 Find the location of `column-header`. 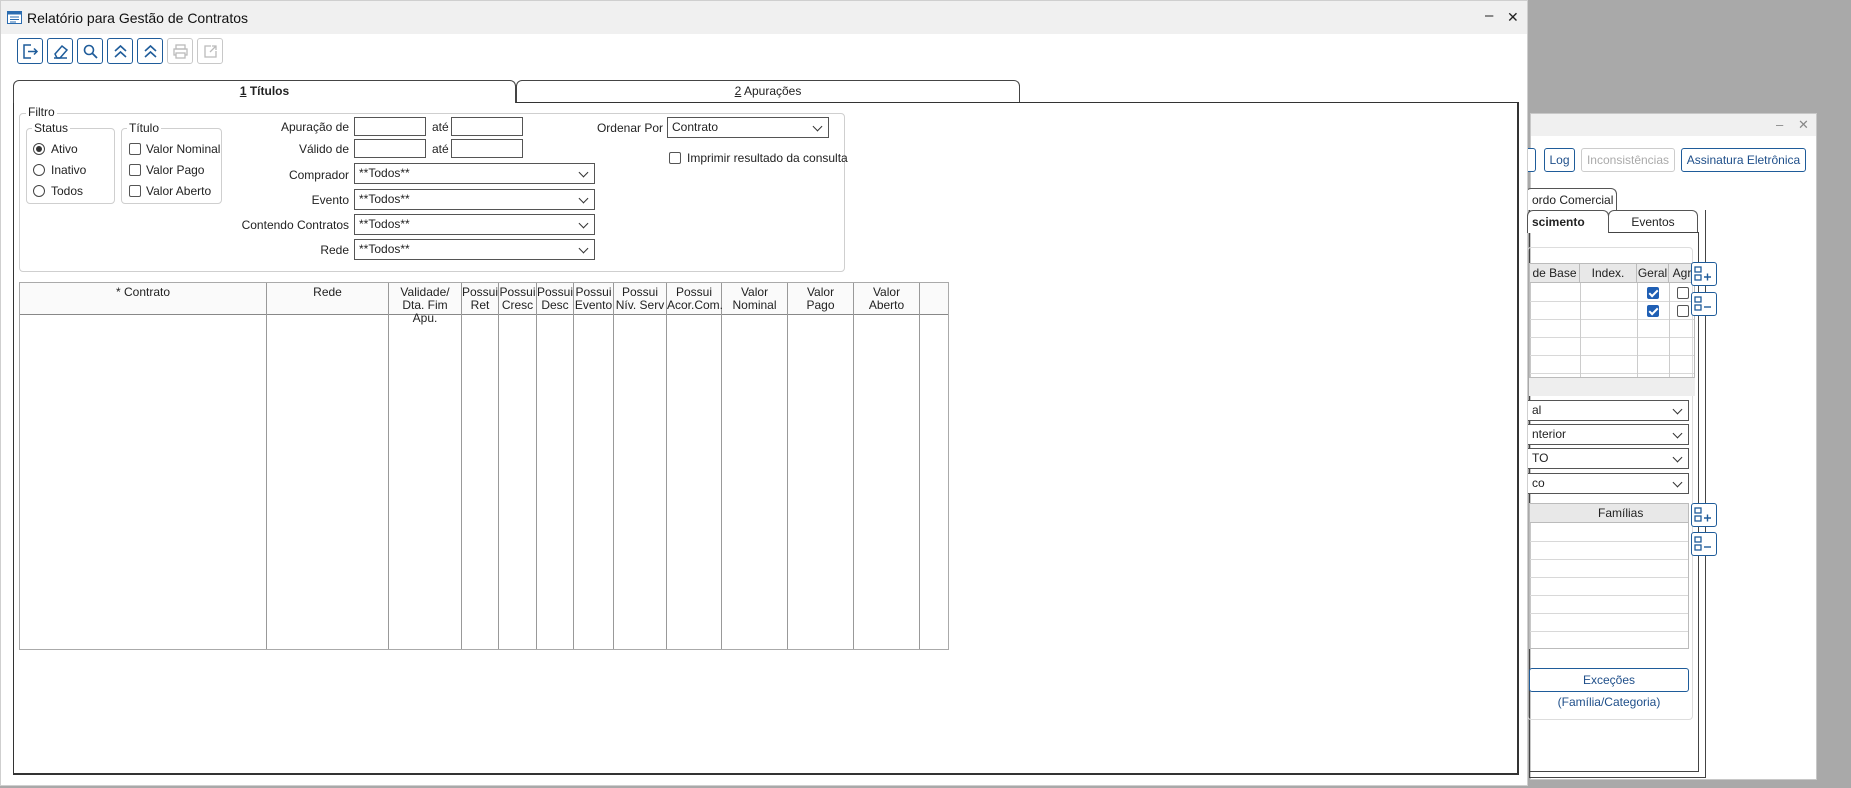

column-header is located at coordinates (934, 299).